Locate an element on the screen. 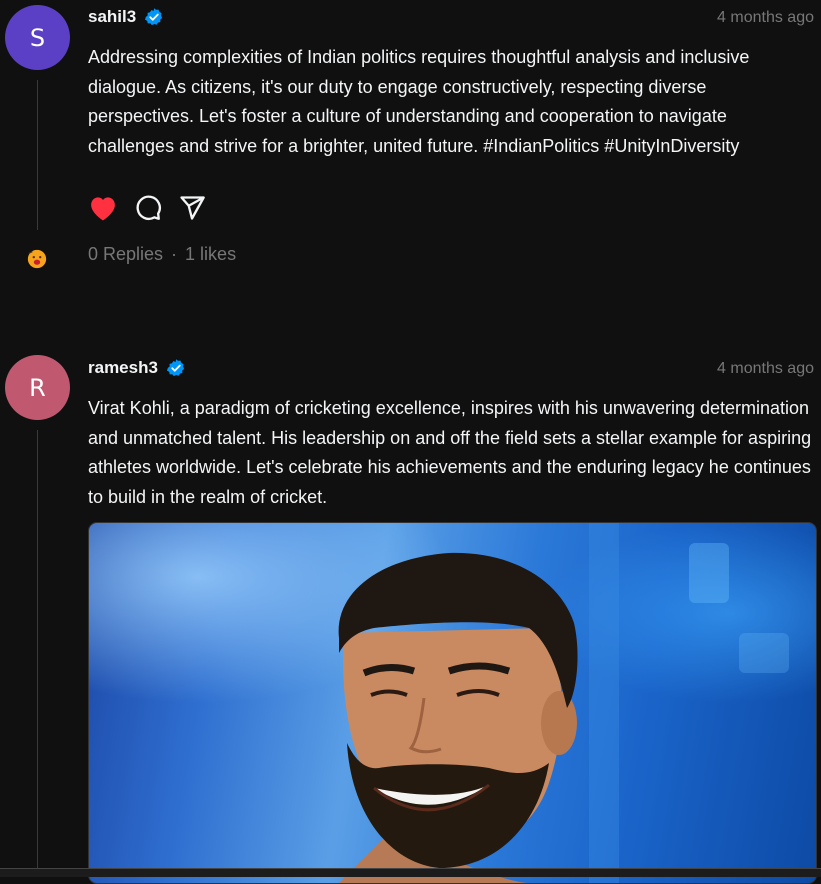 The image size is (821, 884). username: sahil3 is located at coordinates (112, 17).